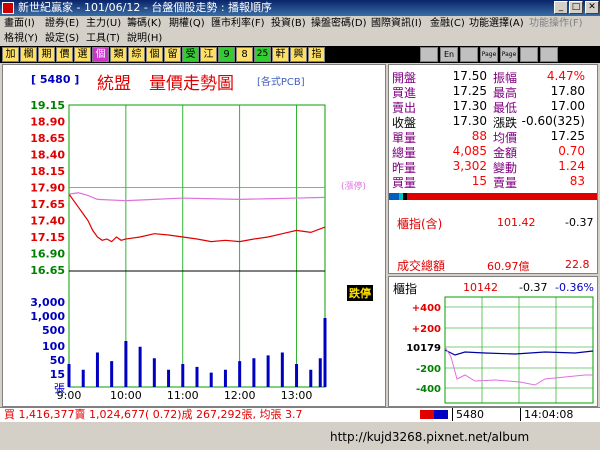  Describe the element at coordinates (240, 395) in the screenshot. I see `time-tick-label: 12:00` at that location.